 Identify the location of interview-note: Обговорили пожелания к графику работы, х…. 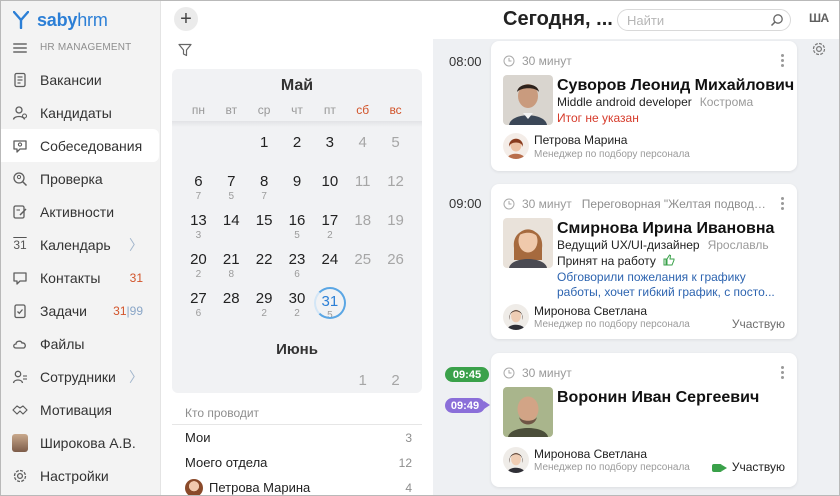
(670, 285).